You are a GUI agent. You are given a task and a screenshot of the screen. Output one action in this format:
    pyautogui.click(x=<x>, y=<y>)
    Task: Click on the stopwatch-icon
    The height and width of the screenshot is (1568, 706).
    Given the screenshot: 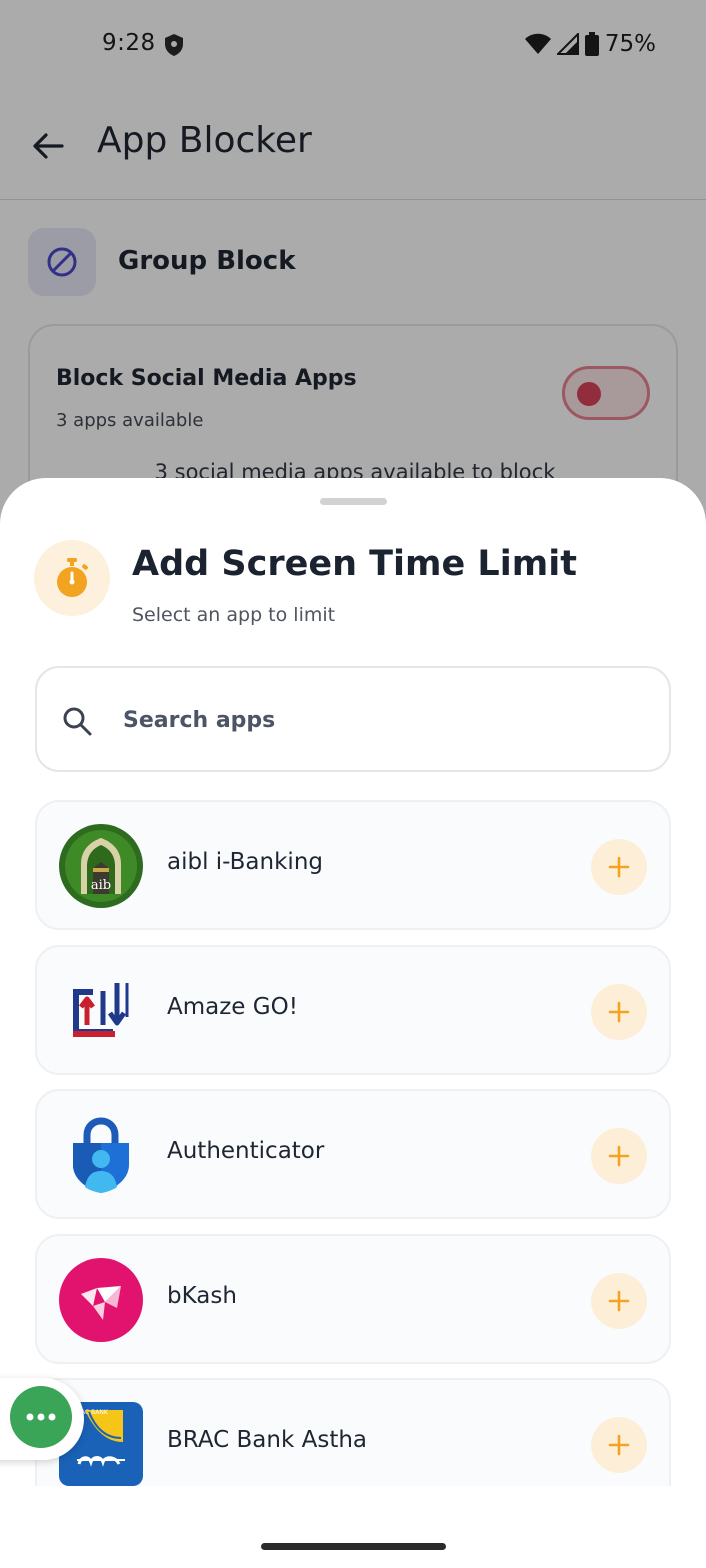 What is the action you would take?
    pyautogui.click(x=72, y=577)
    